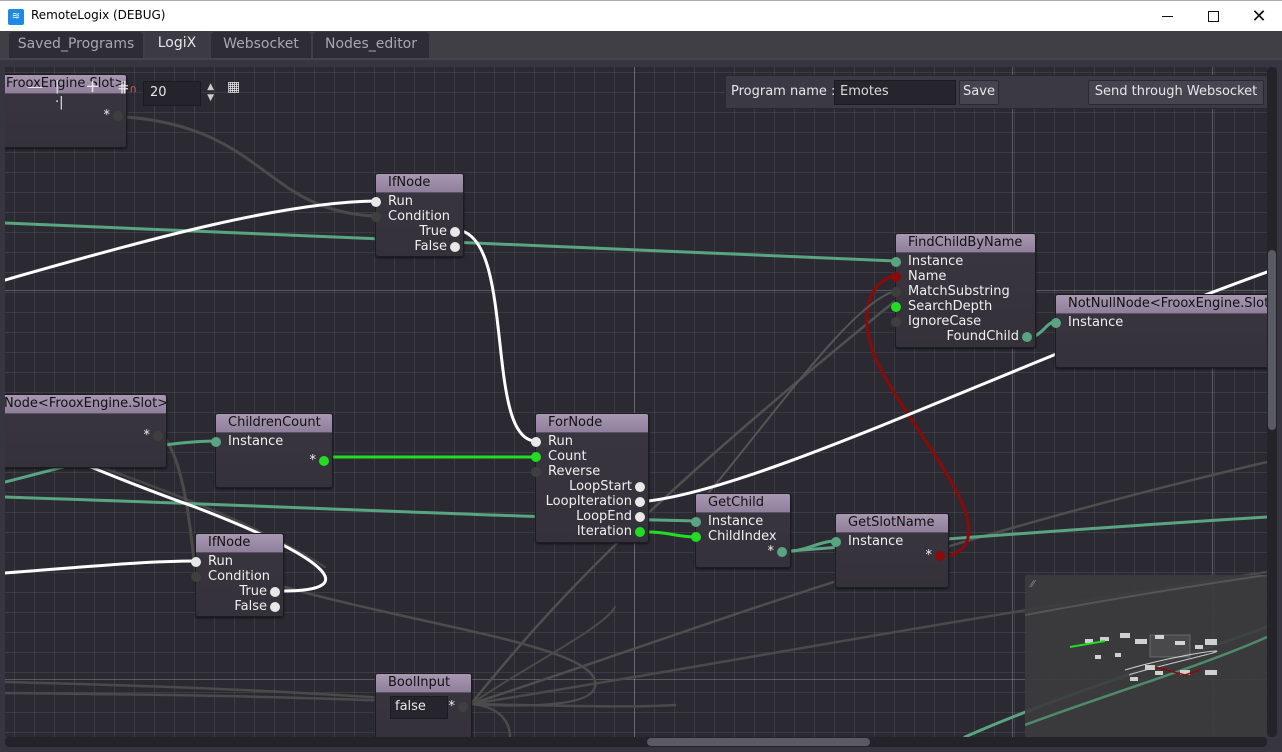 This screenshot has width=1282, height=752. Describe the element at coordinates (272, 450) in the screenshot. I see `node-childrencount: ChildrenCount Instance *` at that location.